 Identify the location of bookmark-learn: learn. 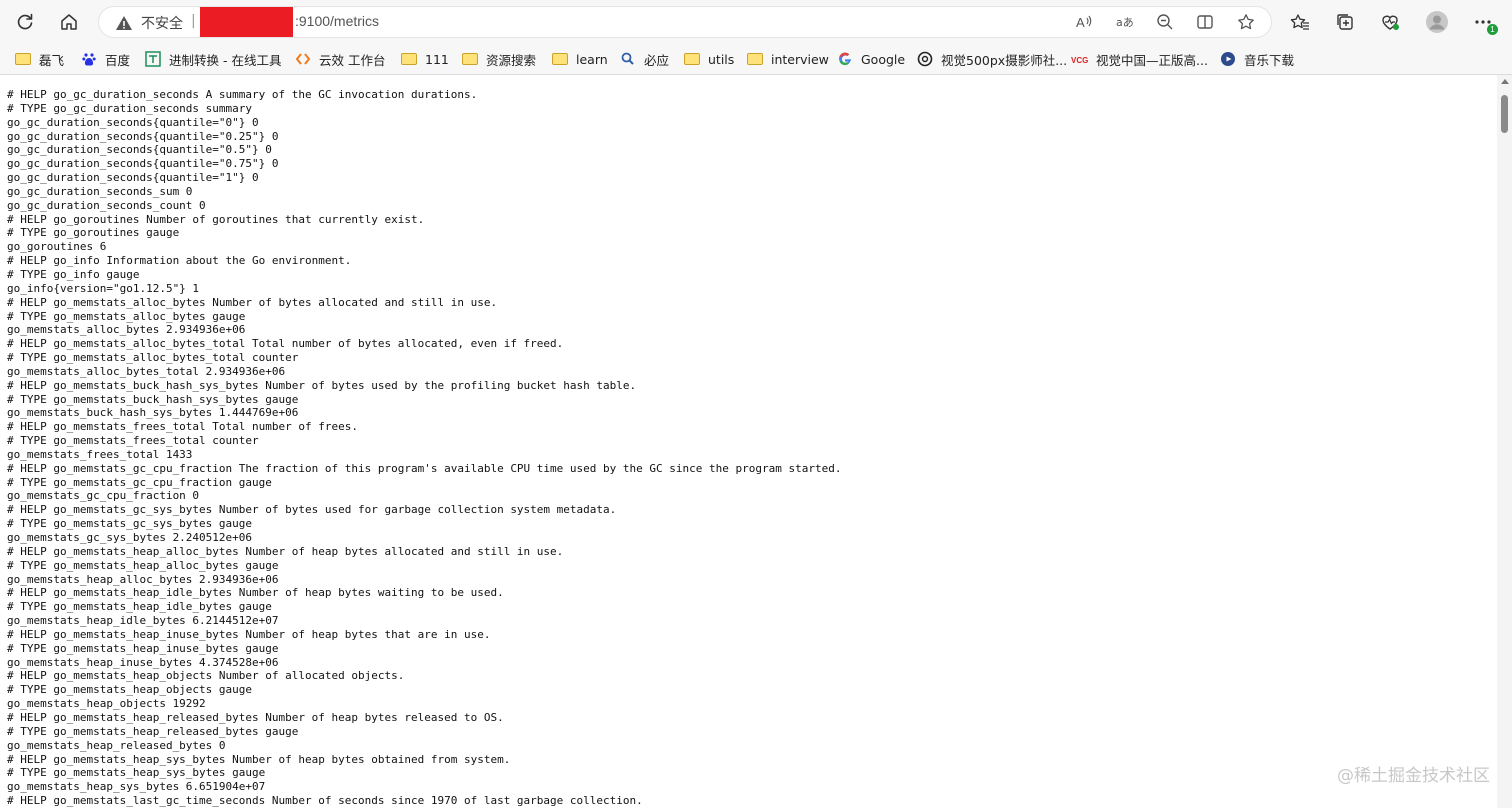
(579, 59).